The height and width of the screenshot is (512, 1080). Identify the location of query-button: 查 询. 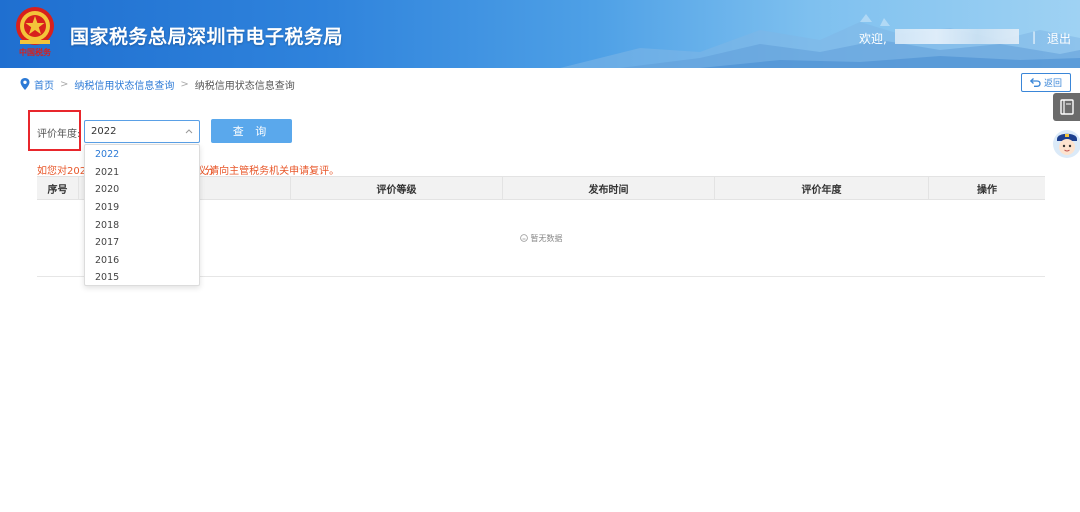
(251, 131).